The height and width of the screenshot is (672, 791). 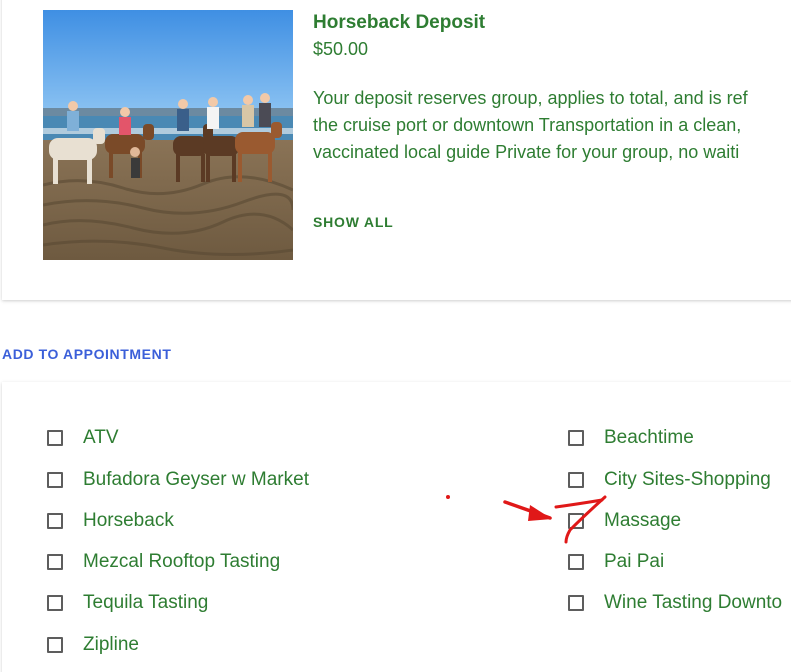 I want to click on option-massage: Massage, so click(x=624, y=521).